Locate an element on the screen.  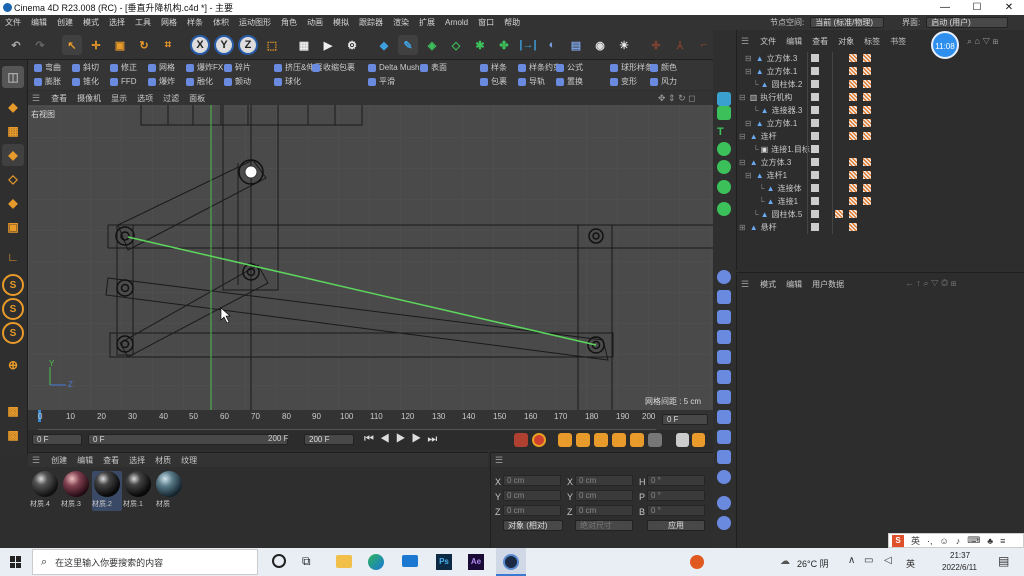
ime-mic-icon: ♪ is located at coordinates (958, 541).